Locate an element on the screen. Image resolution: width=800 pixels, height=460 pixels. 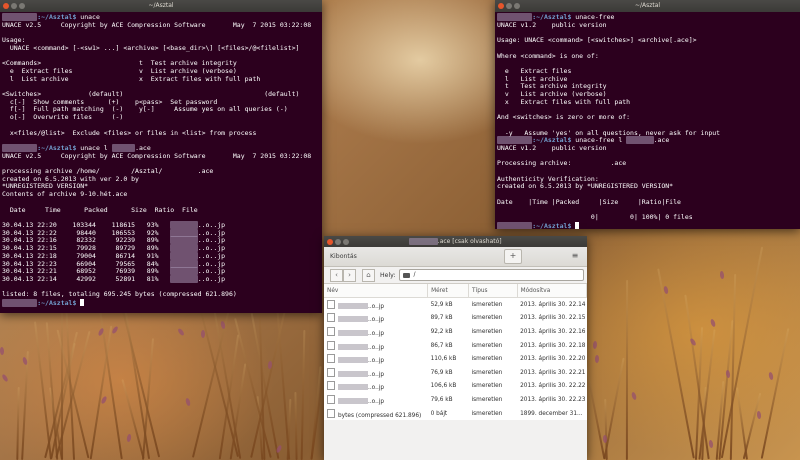
column-name: Név is located at coordinates (376, 291).